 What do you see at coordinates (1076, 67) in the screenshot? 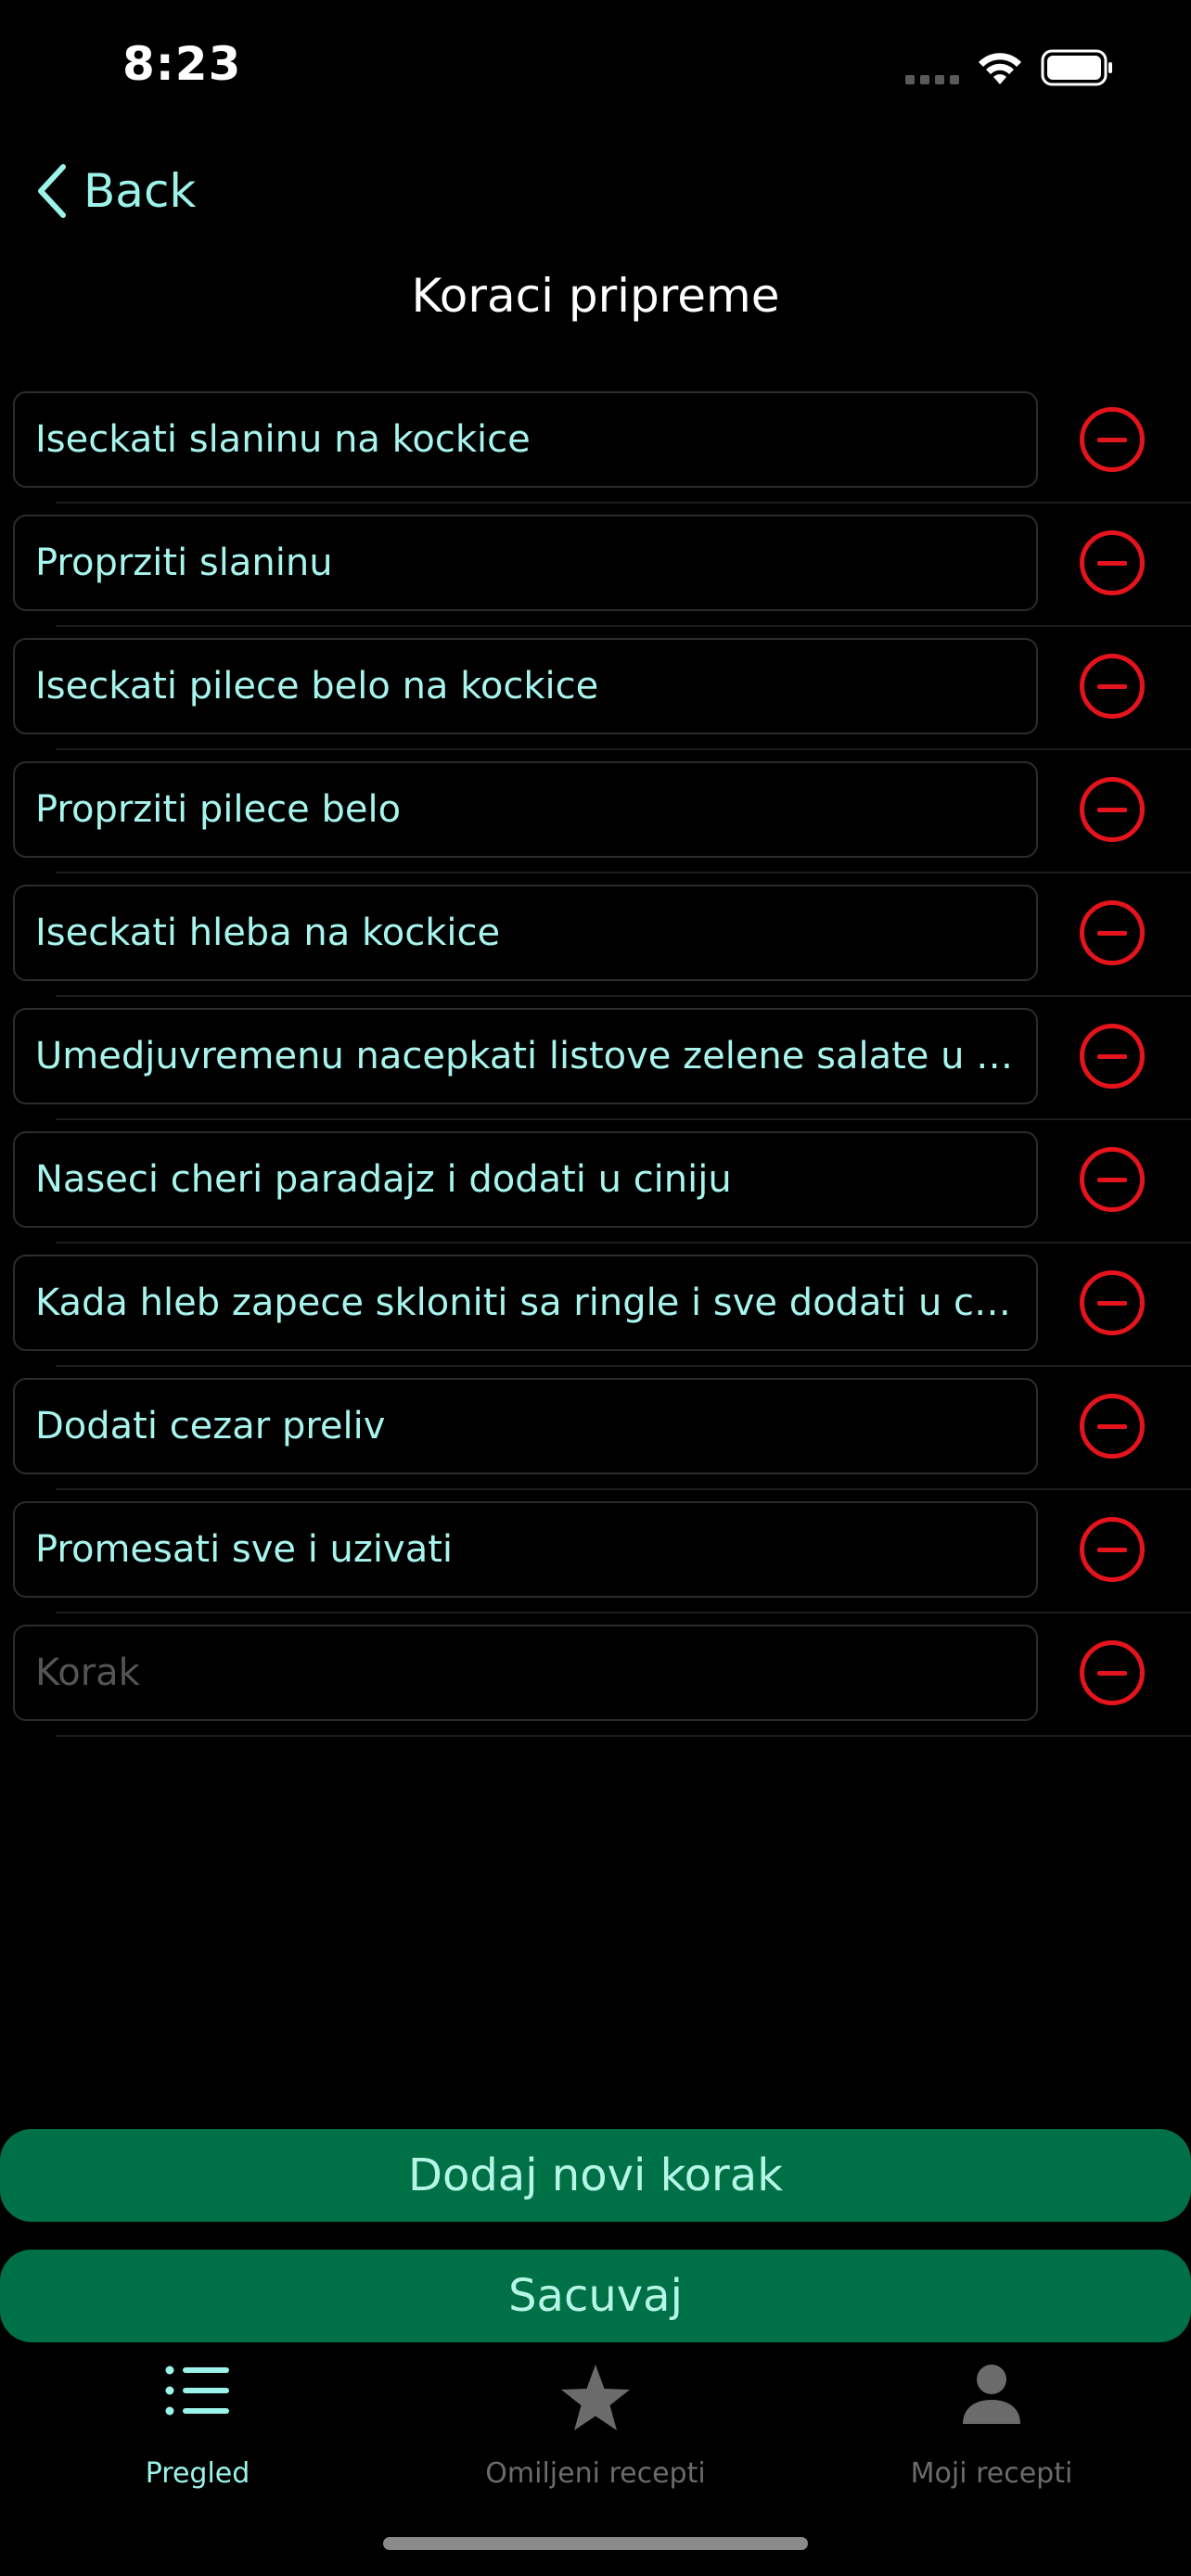
I see `battery-icon` at bounding box center [1076, 67].